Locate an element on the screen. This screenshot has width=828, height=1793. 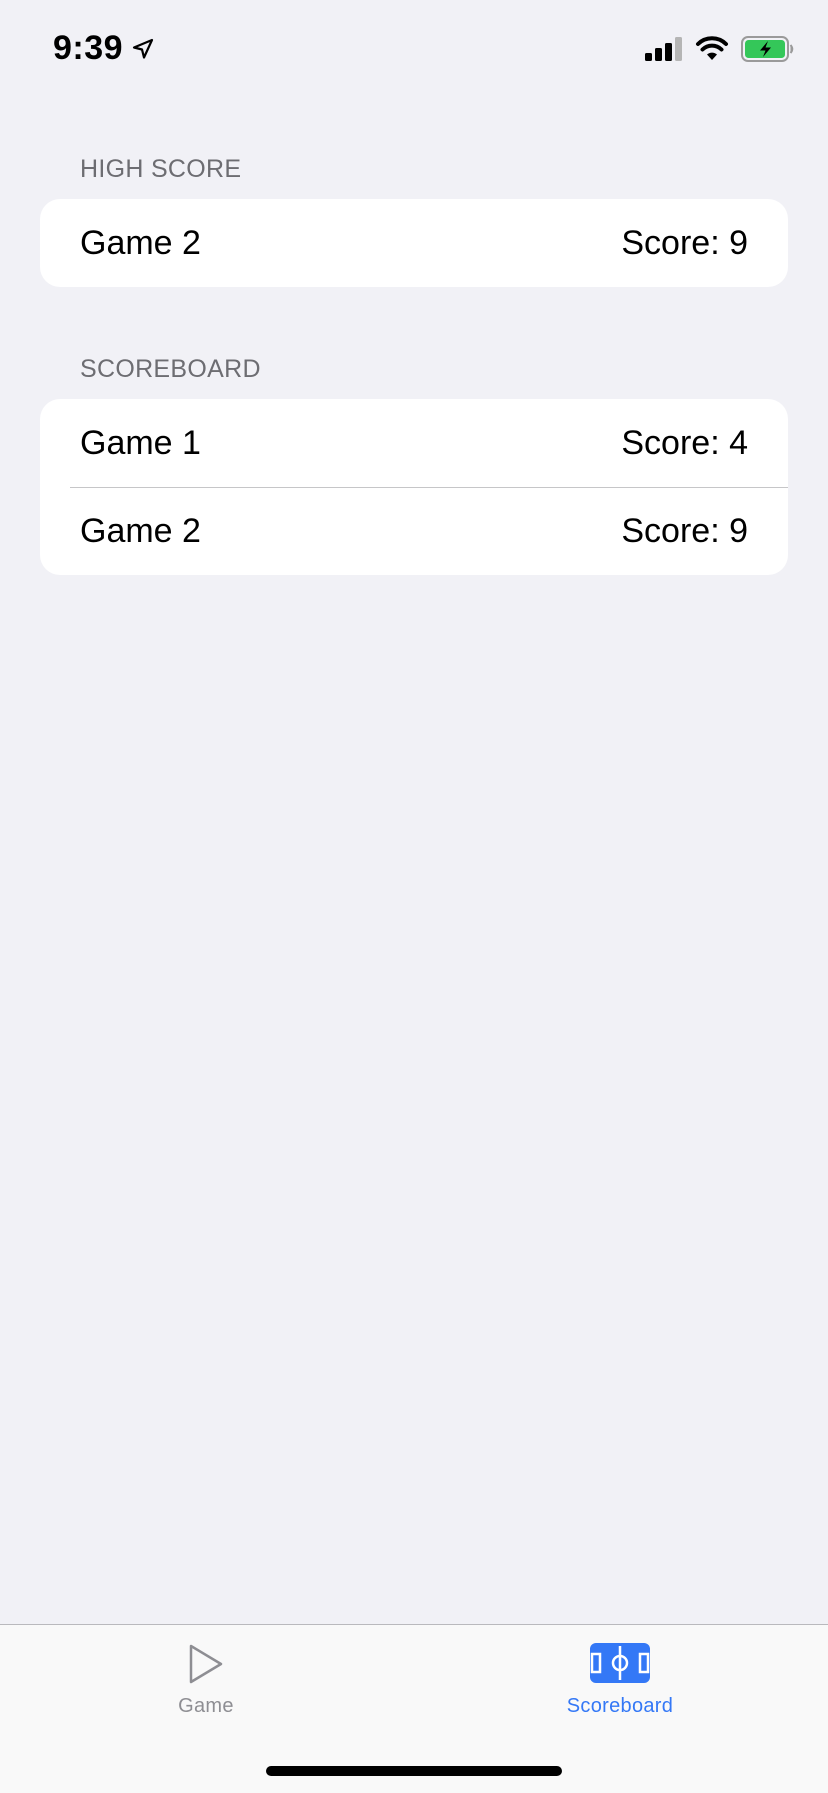
high-score-card: Game 2 Score: 9 is located at coordinates (414, 243).